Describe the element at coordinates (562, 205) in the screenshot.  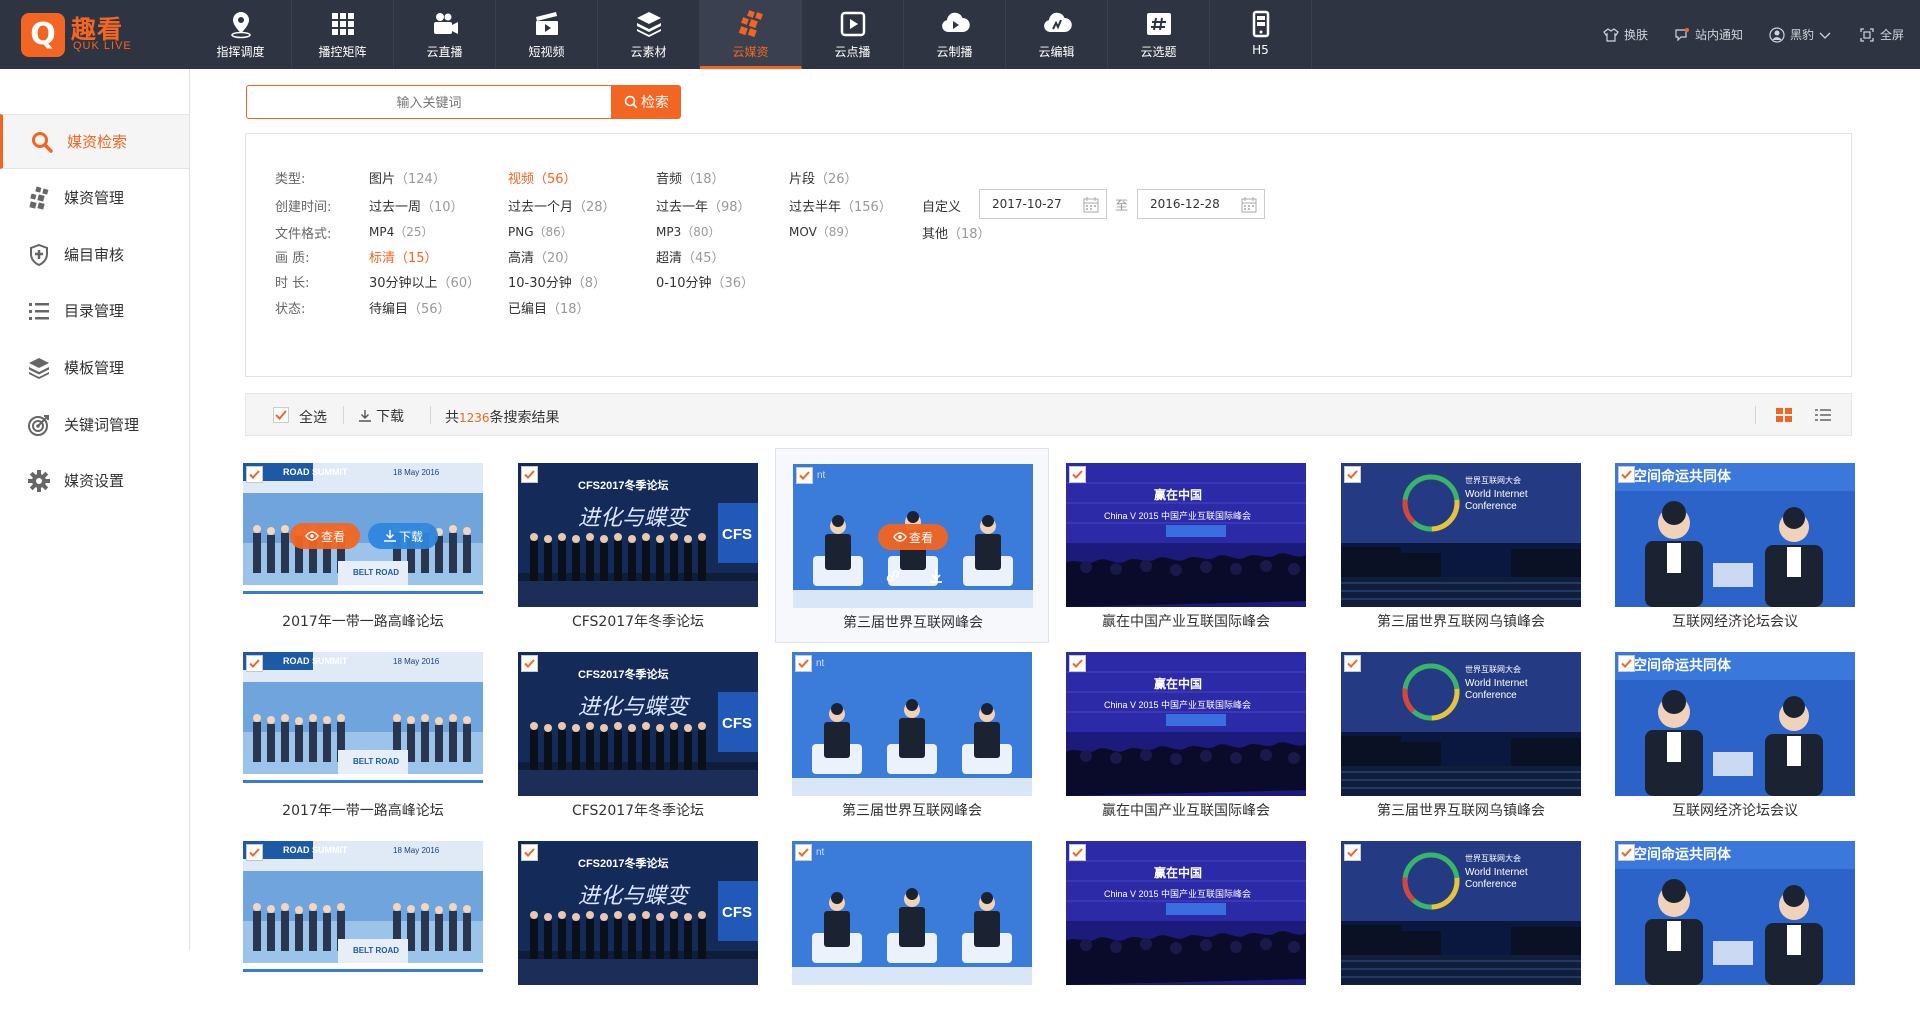
I see `filter-option: 过去一个月（28）` at that location.